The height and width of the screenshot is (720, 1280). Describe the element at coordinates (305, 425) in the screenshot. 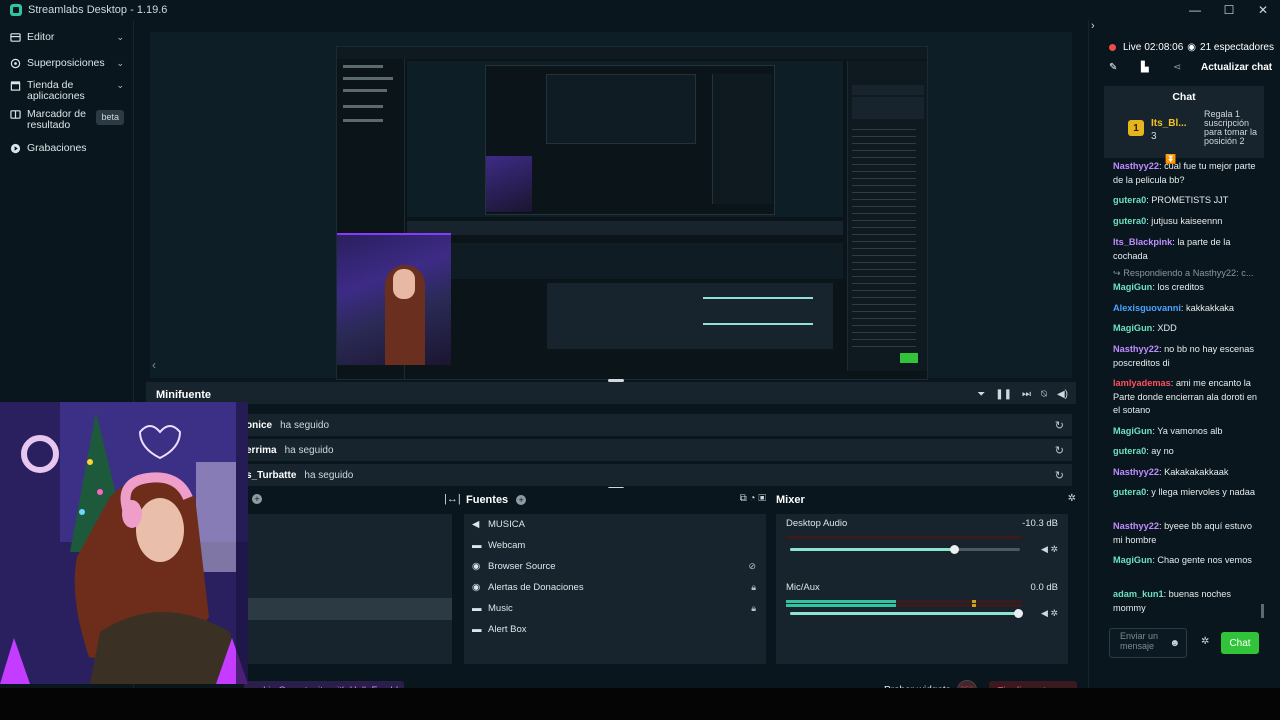

I see `event-action: ha seguido` at that location.